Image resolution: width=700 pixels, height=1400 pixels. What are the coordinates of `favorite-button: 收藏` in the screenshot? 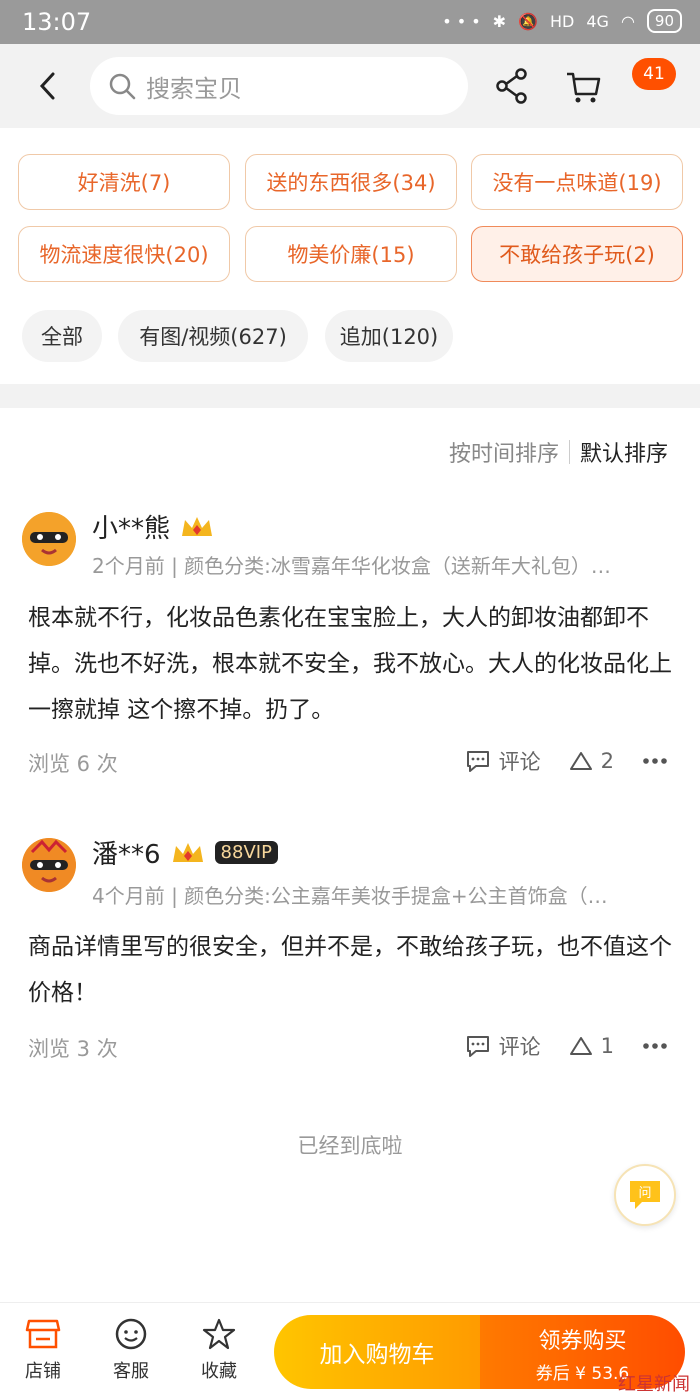 It's located at (219, 1350).